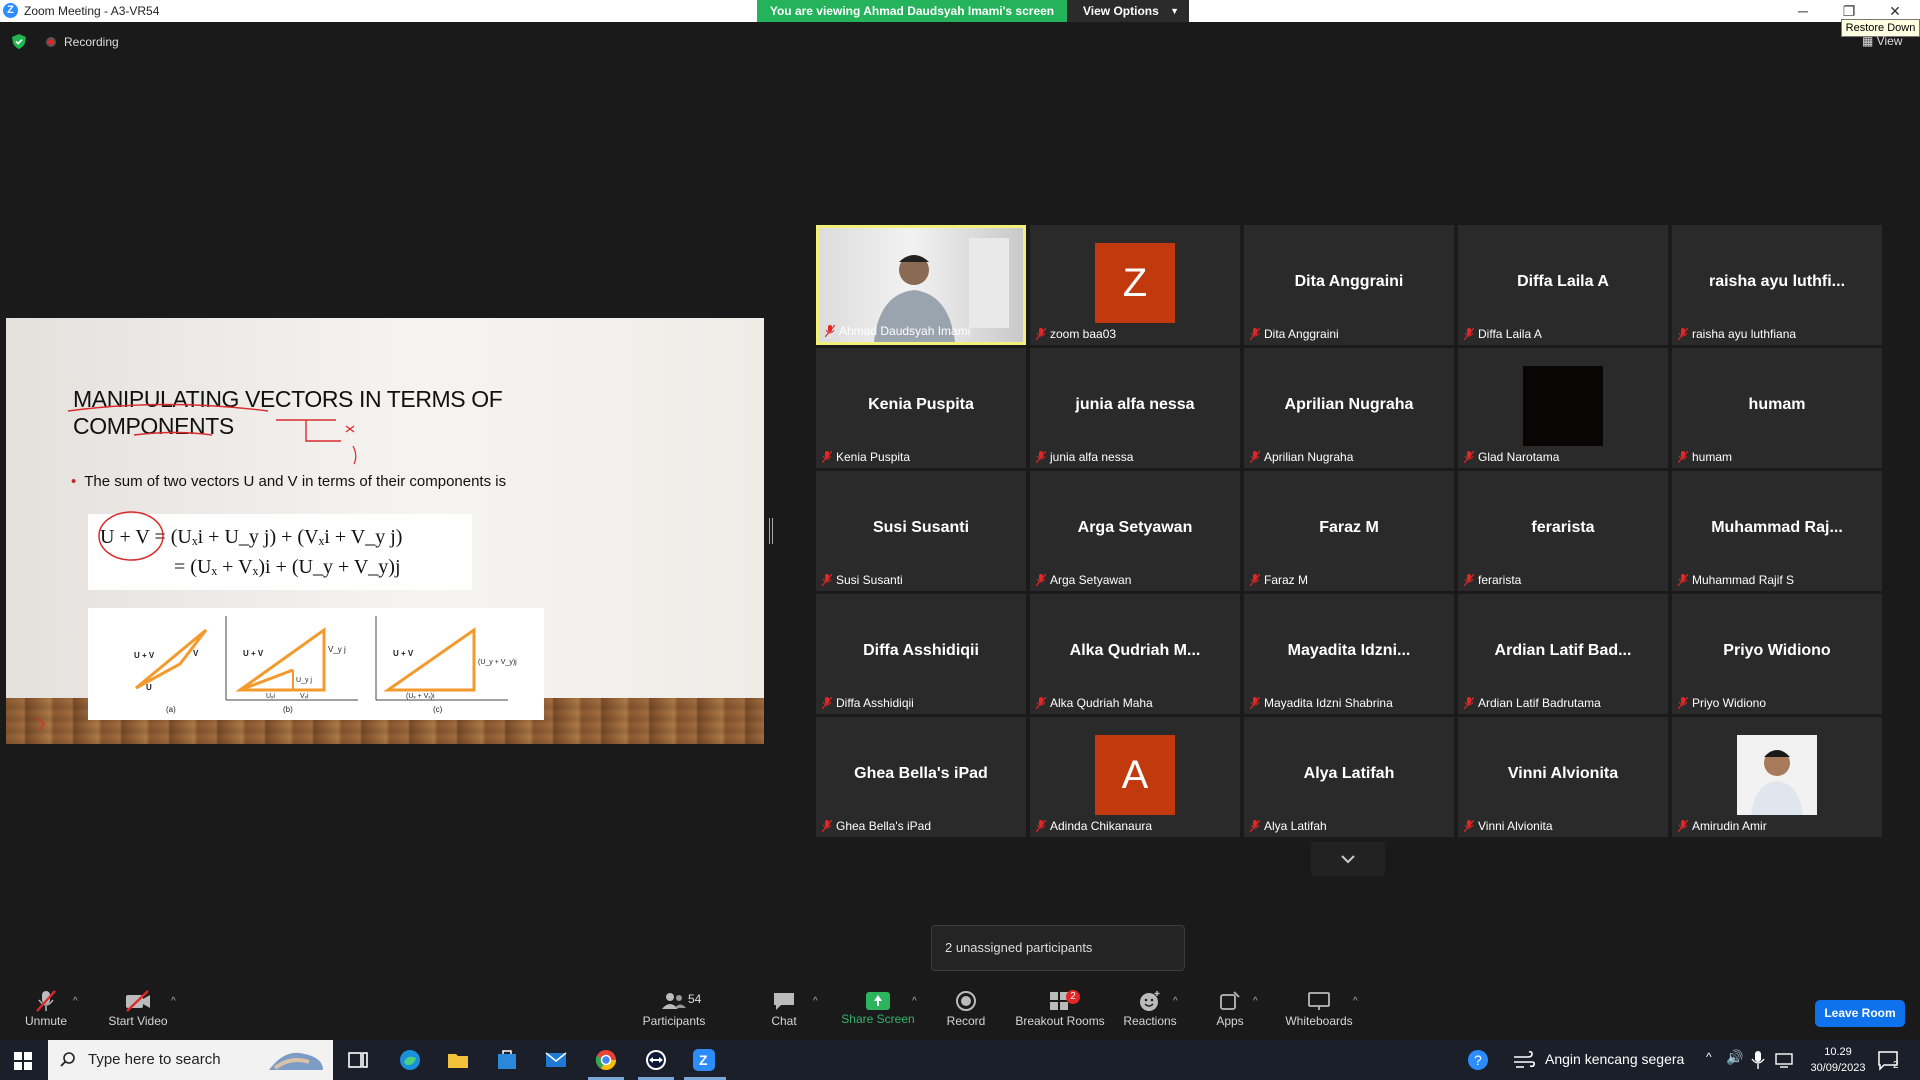  I want to click on participant-tile: Alka Qudriah M... Alka Qudriah Maha, so click(1135, 654).